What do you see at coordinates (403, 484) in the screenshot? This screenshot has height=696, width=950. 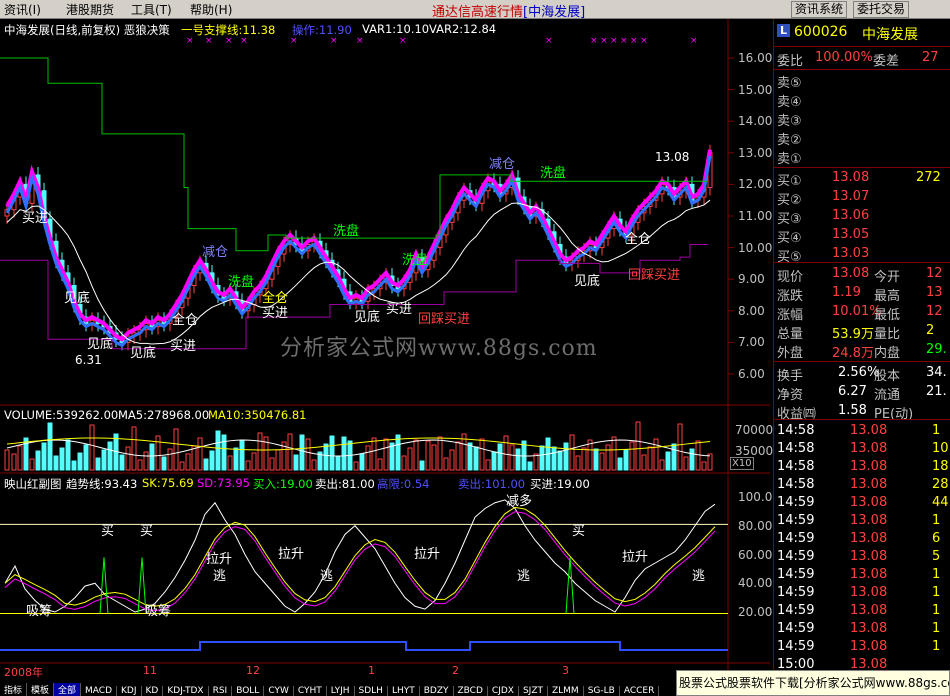 I see `top-limit-value: 高限:0.54` at bounding box center [403, 484].